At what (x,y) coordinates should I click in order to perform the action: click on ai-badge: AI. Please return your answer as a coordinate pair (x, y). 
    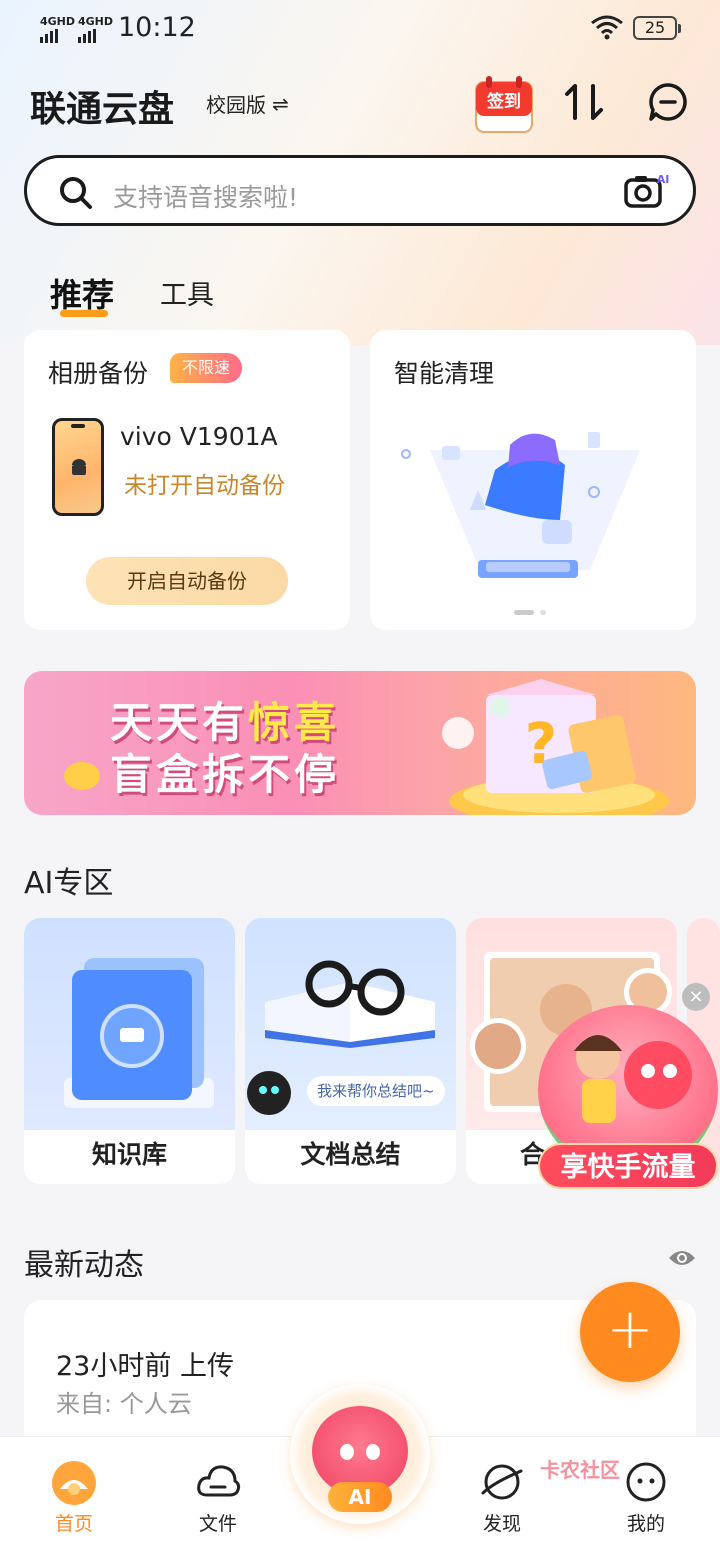
    Looking at the image, I should click on (663, 179).